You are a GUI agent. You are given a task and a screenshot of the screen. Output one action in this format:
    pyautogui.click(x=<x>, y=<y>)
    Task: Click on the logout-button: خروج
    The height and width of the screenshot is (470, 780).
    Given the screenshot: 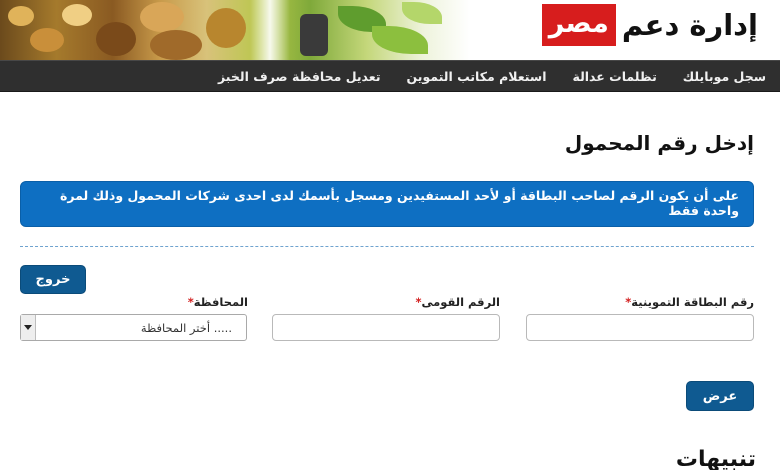 What is the action you would take?
    pyautogui.click(x=53, y=279)
    